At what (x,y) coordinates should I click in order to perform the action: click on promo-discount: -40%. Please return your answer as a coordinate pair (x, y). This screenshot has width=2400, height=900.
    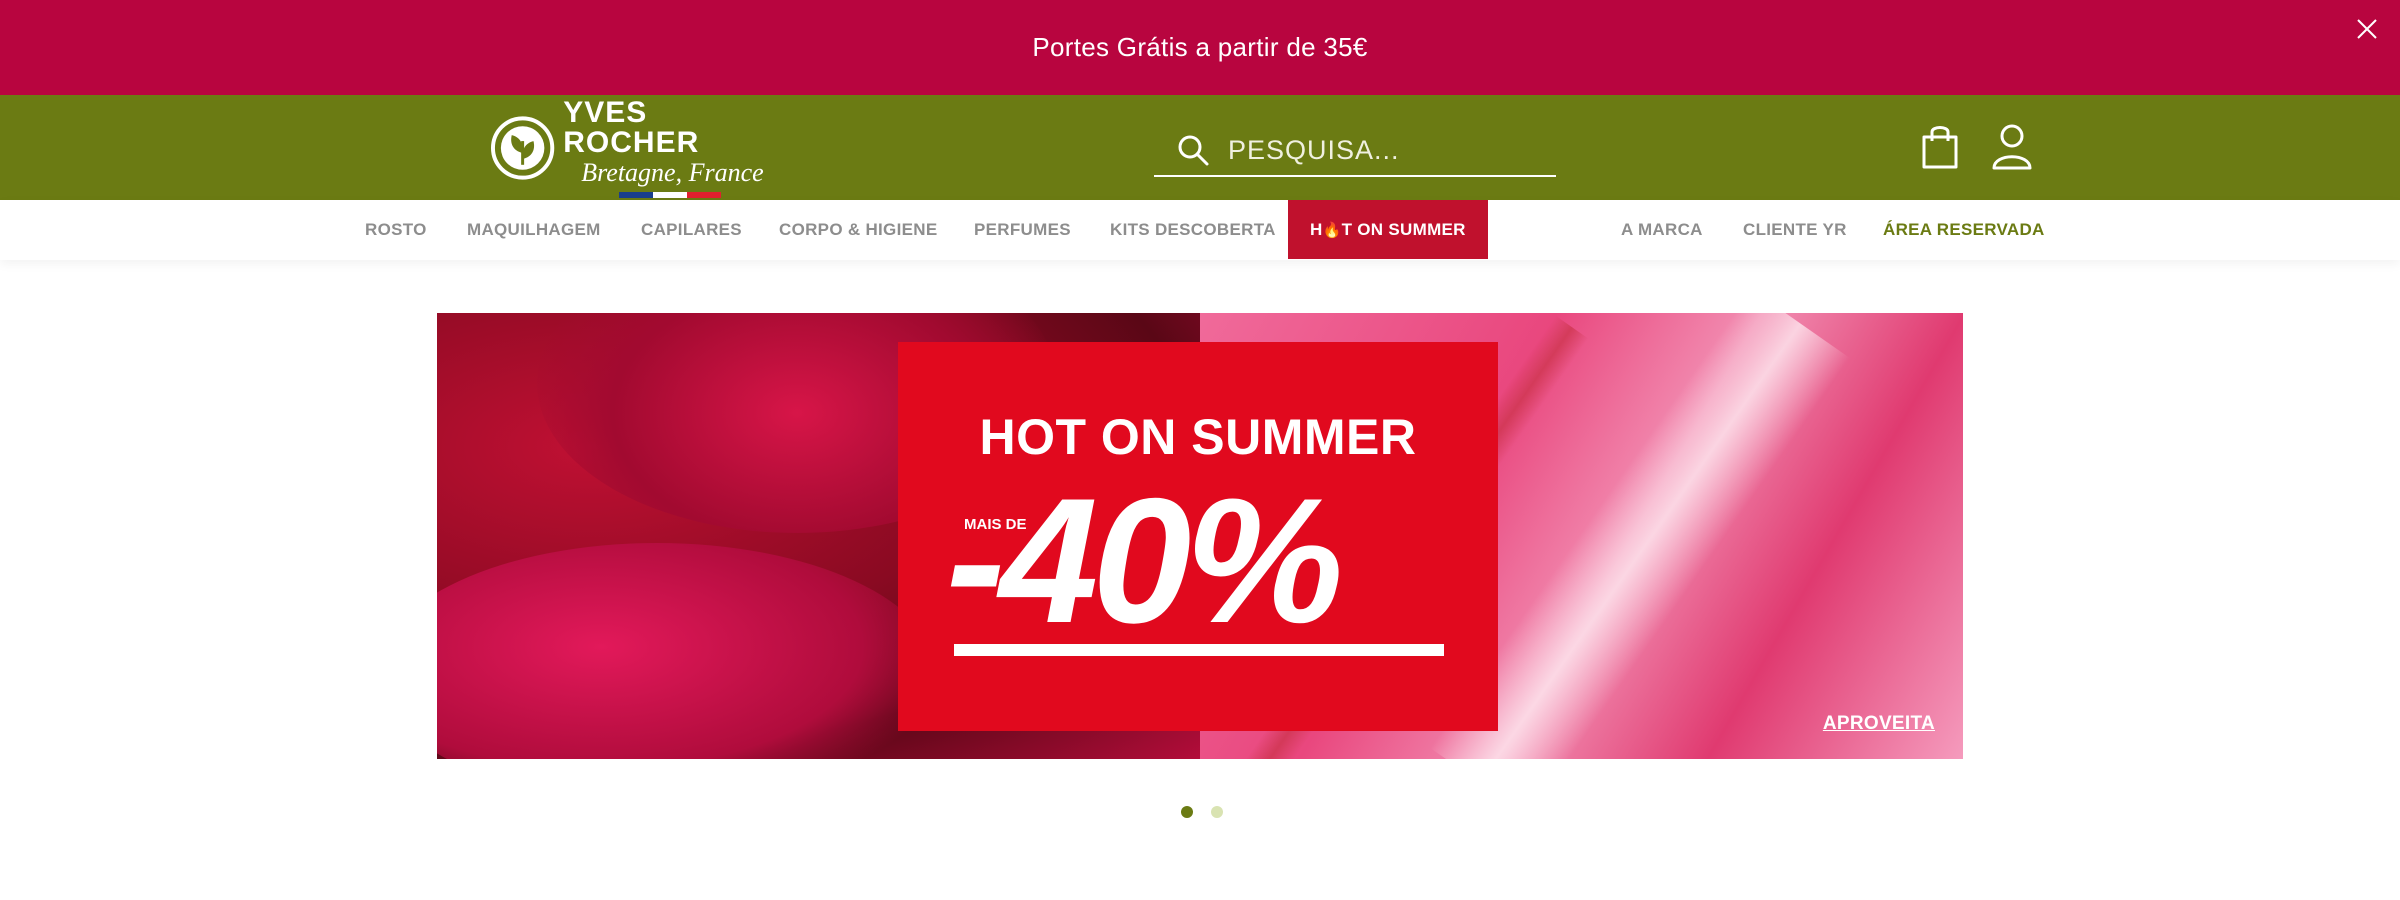
    Looking at the image, I should click on (1145, 560).